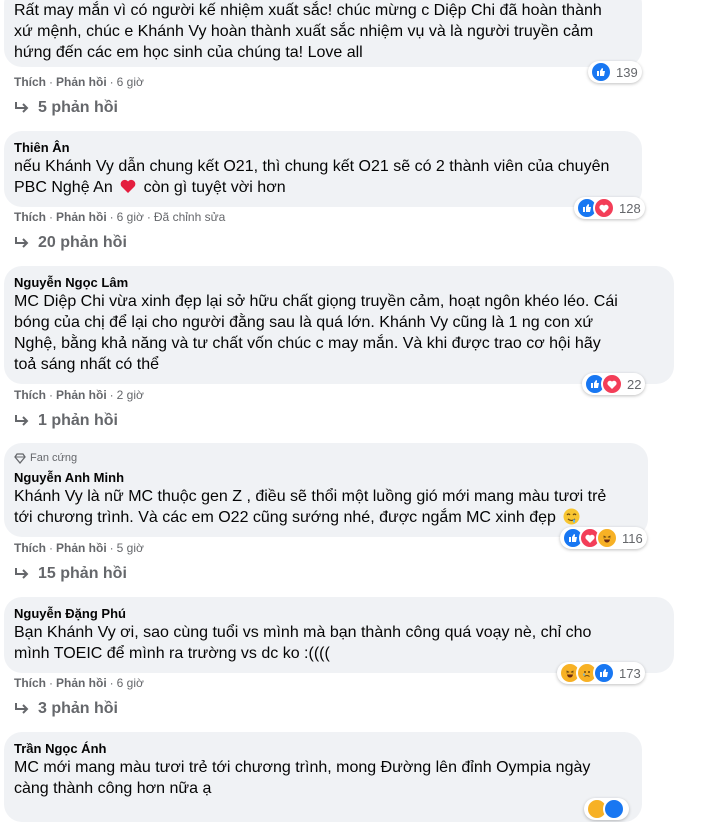  What do you see at coordinates (632, 538) in the screenshot?
I see `reaction-count: 116` at bounding box center [632, 538].